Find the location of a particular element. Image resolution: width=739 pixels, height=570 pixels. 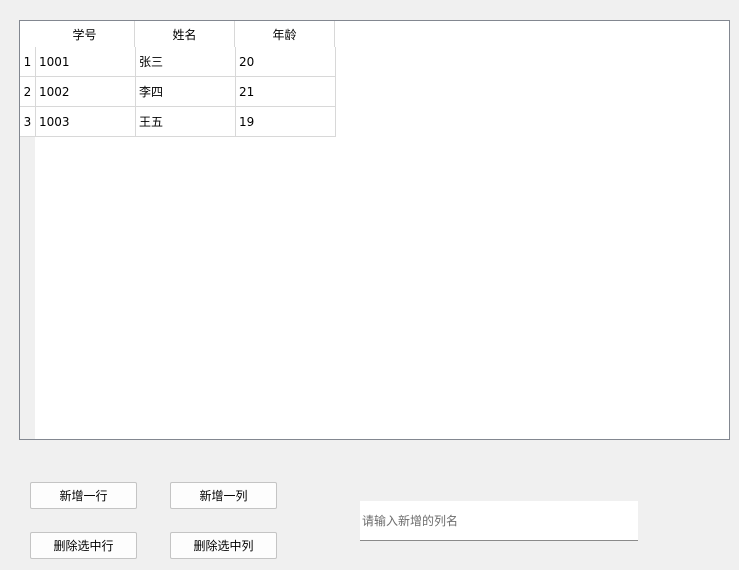

table-body: 1 1001 张三 20 2 1002 李四 21 3 1003 王五 19 is located at coordinates (178, 92).